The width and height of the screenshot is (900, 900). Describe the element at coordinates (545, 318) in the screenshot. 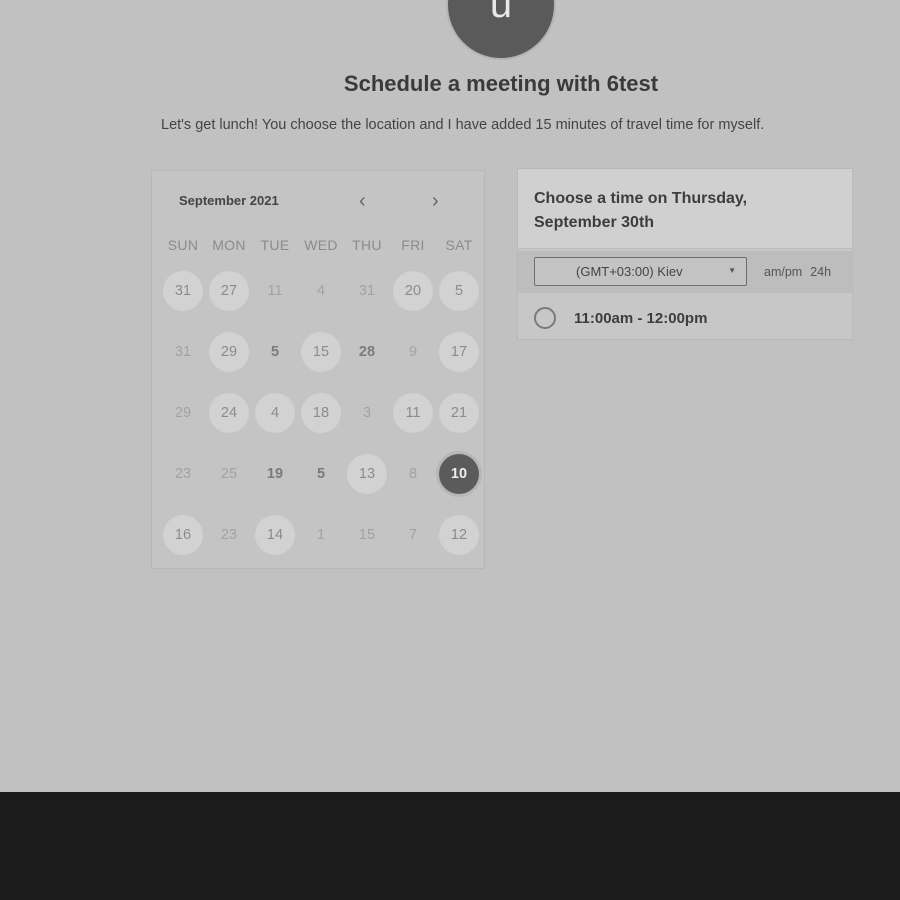

I see `radio-icon` at that location.